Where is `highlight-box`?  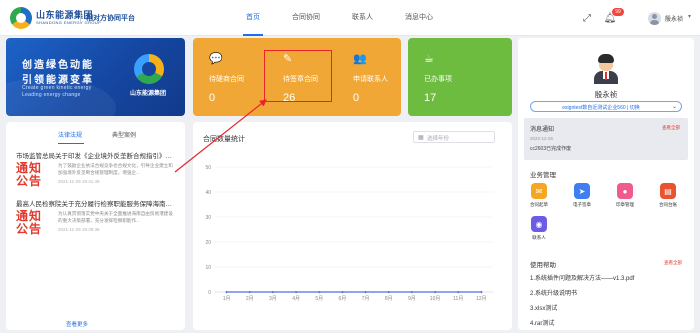 highlight-box is located at coordinates (298, 76).